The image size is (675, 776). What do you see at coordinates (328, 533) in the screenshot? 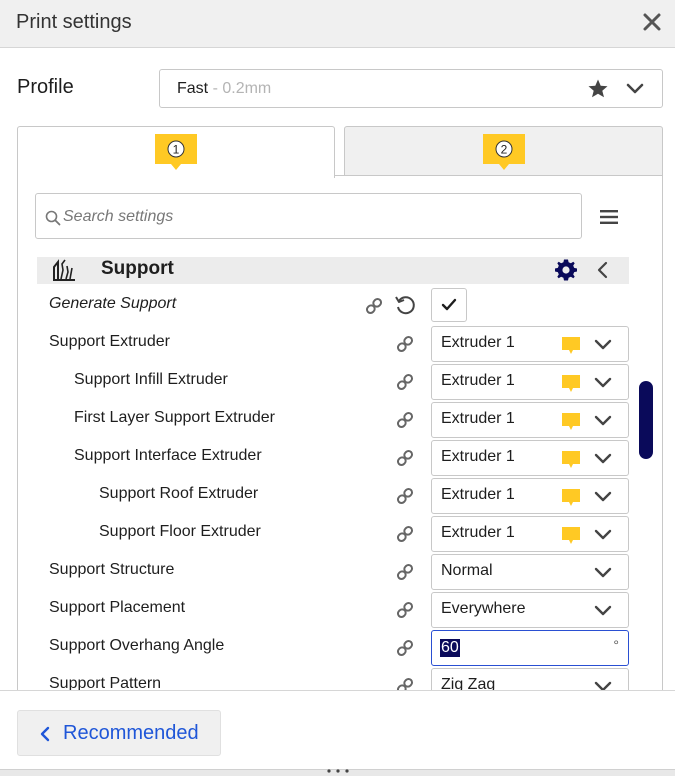
I see `setting-row-support-floor-extruder: Support Floor Extruder Extruder 1` at bounding box center [328, 533].